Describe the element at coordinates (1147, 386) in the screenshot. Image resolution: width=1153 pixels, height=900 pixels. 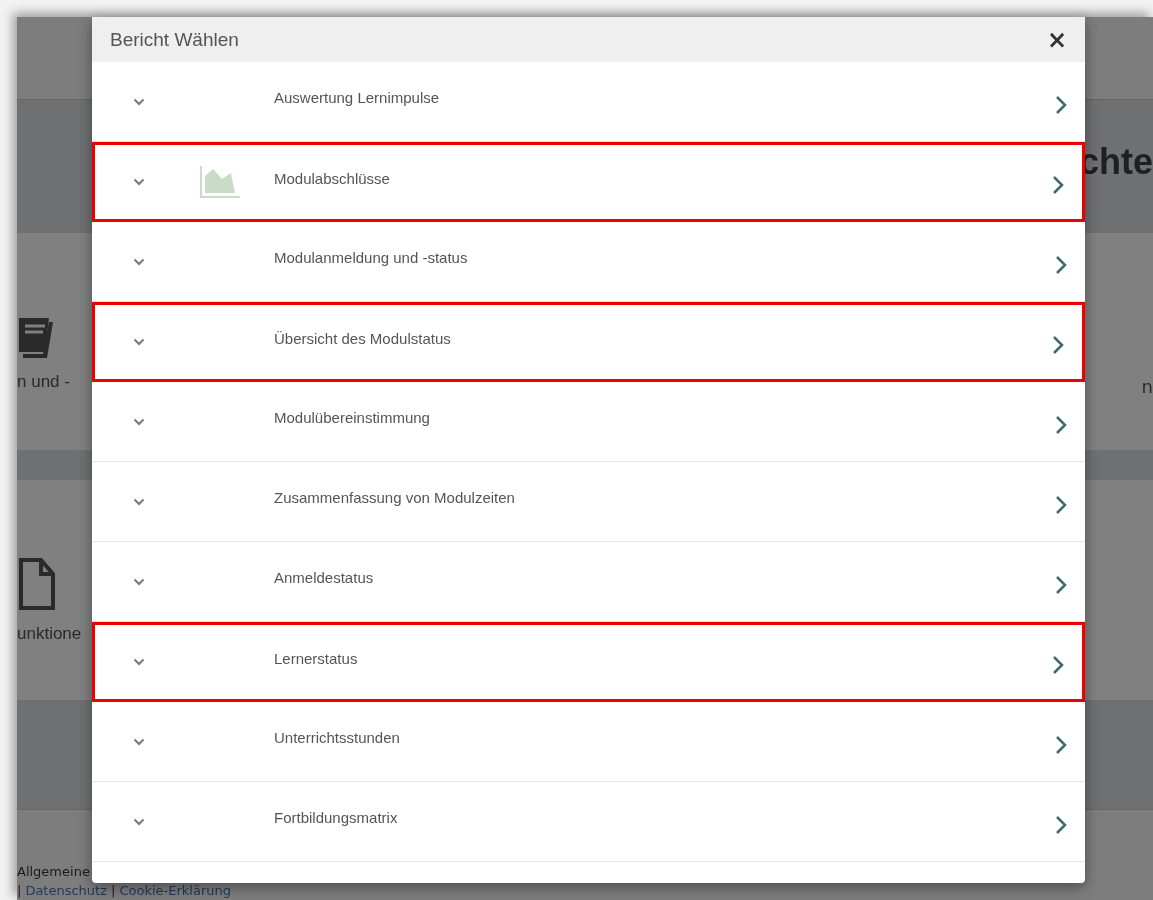
I see `tile-label: n` at that location.